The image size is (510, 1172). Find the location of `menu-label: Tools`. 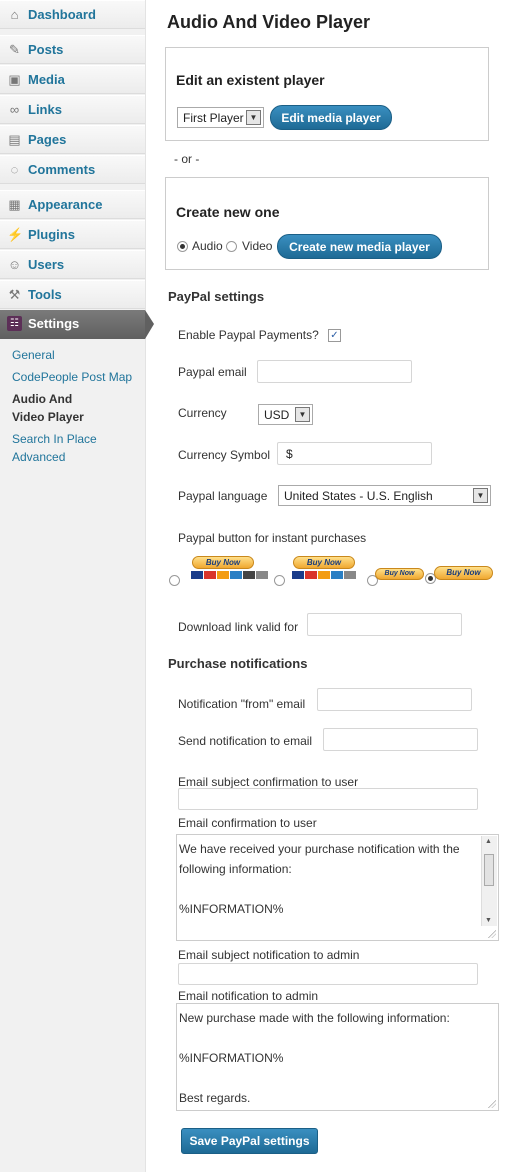

menu-label: Tools is located at coordinates (45, 294).